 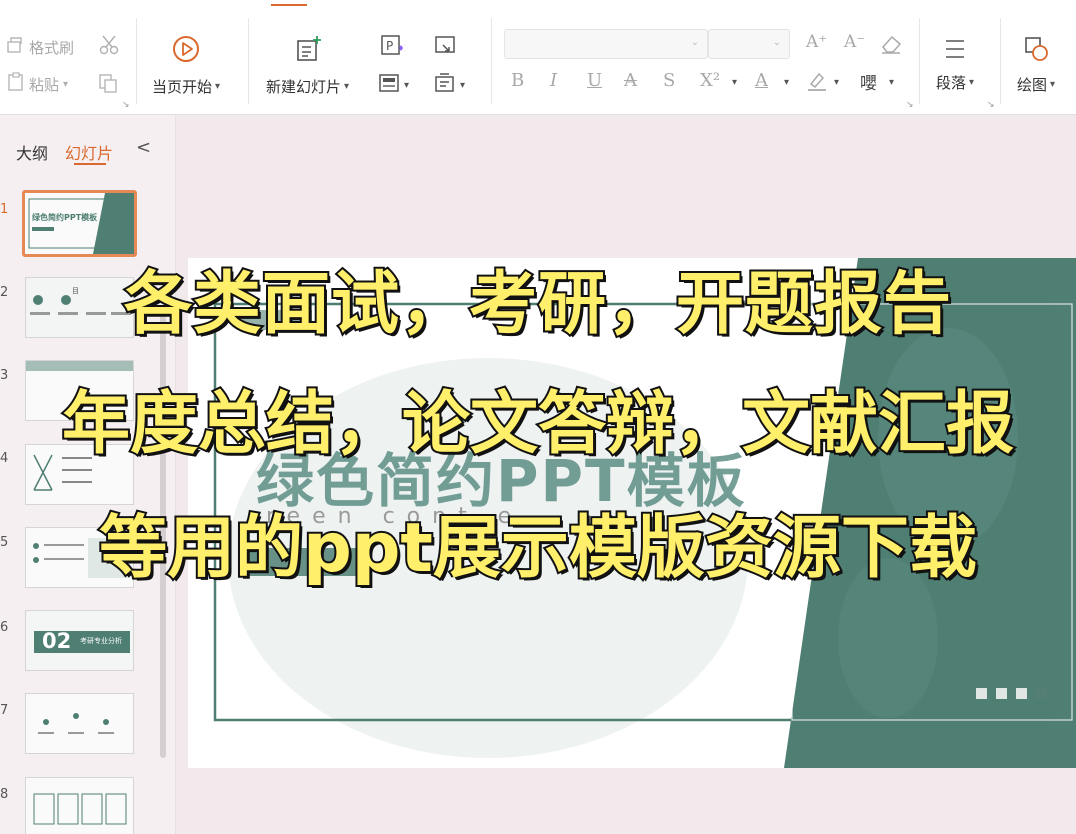 What do you see at coordinates (537, 304) in the screenshot?
I see `overlay-caption-line1: 各类面试，考研，开题报告` at bounding box center [537, 304].